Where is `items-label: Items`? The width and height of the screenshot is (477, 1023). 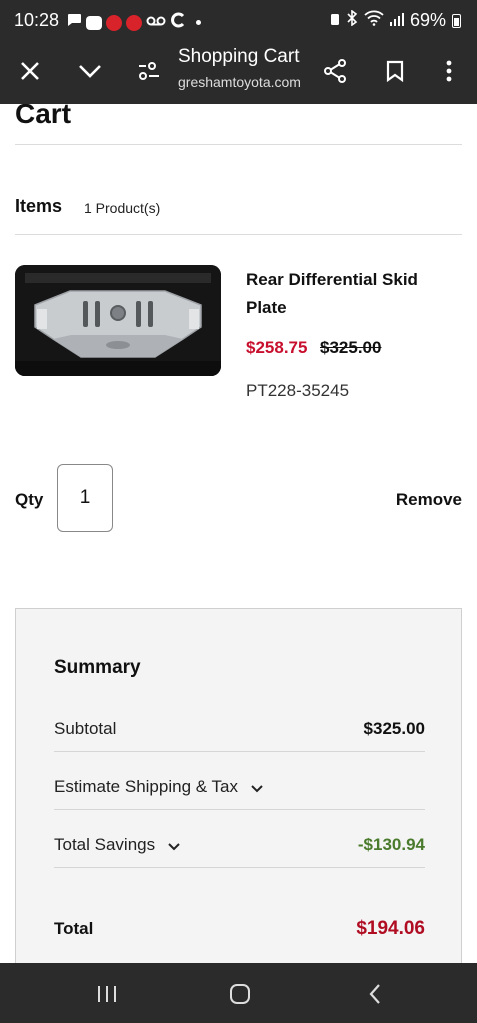 items-label: Items is located at coordinates (39, 206).